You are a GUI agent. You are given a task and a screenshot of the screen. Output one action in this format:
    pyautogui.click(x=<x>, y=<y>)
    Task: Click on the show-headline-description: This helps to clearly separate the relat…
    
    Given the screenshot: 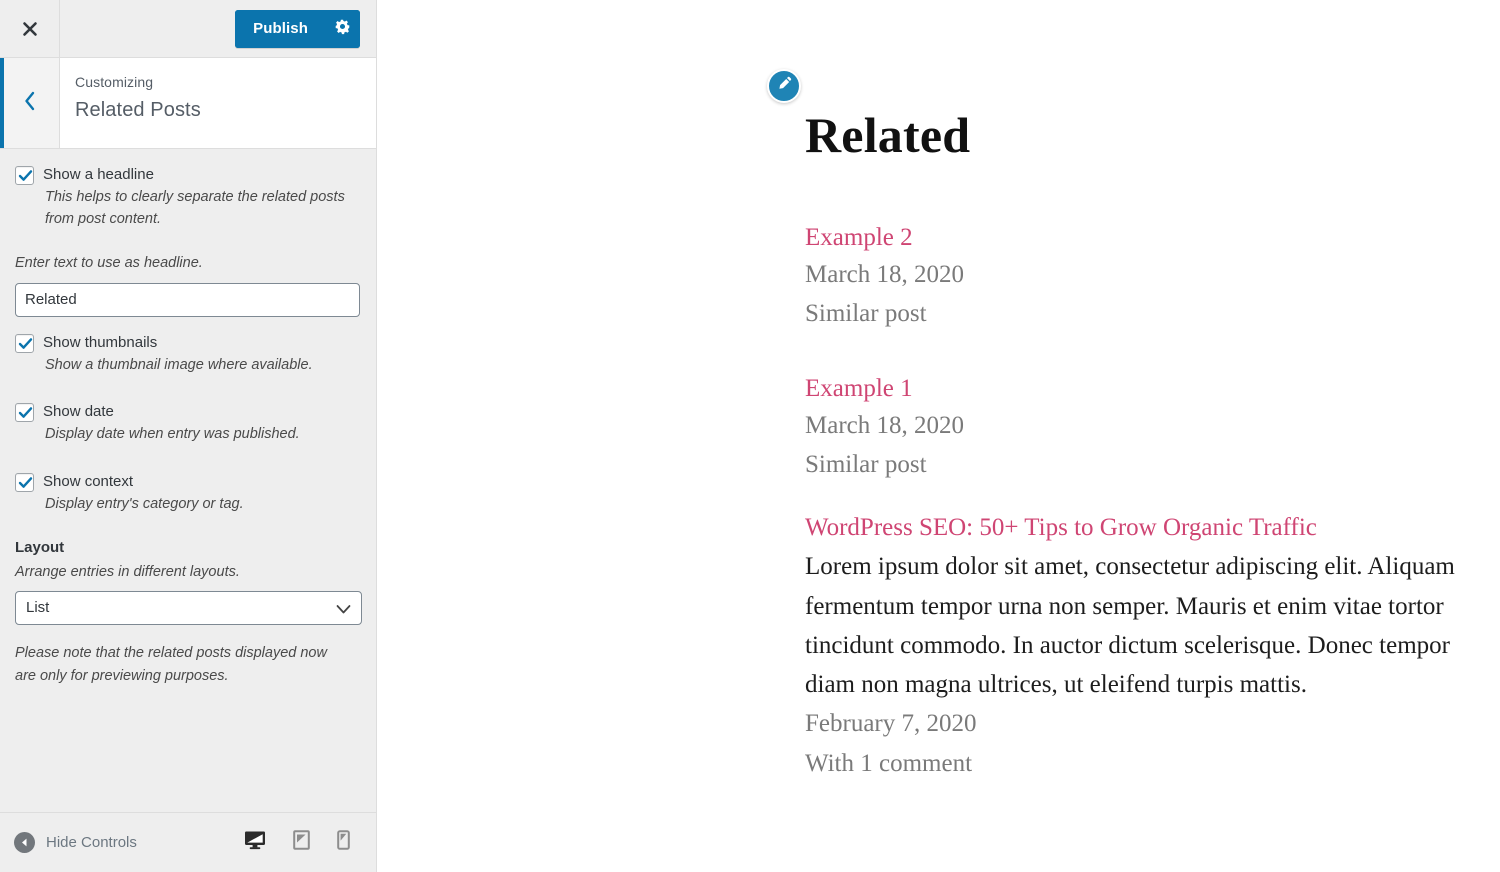 What is the action you would take?
    pyautogui.click(x=195, y=208)
    